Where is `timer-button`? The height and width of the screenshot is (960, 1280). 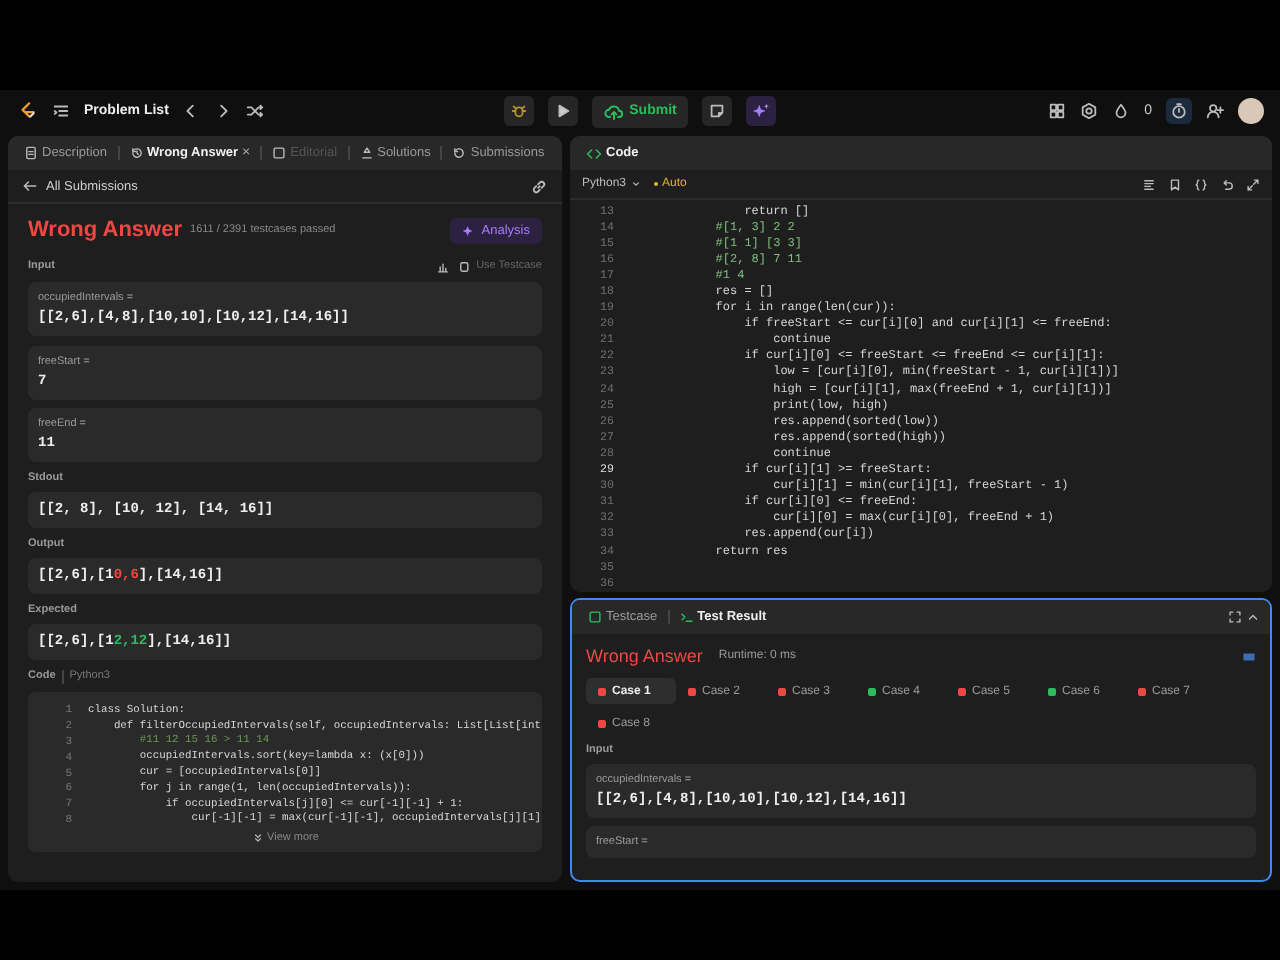
timer-button is located at coordinates (1179, 111).